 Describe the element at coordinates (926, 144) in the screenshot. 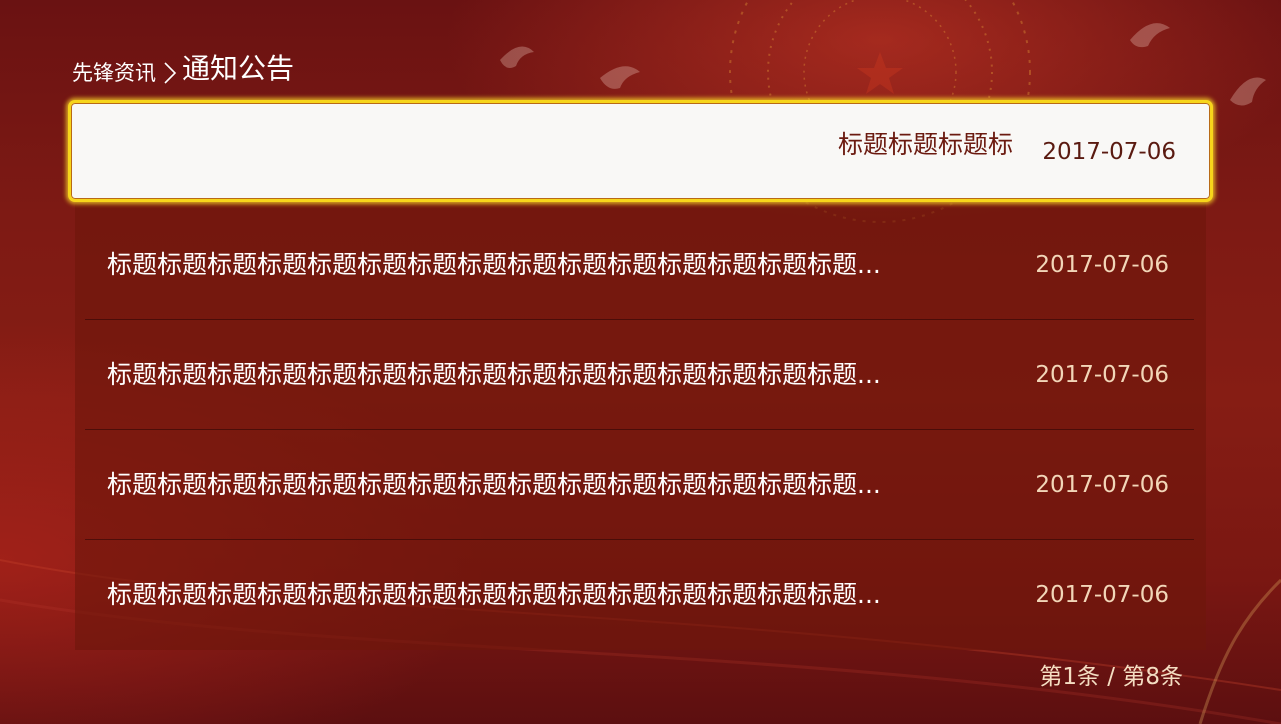

I see `item-title: 标题标题标题标` at that location.